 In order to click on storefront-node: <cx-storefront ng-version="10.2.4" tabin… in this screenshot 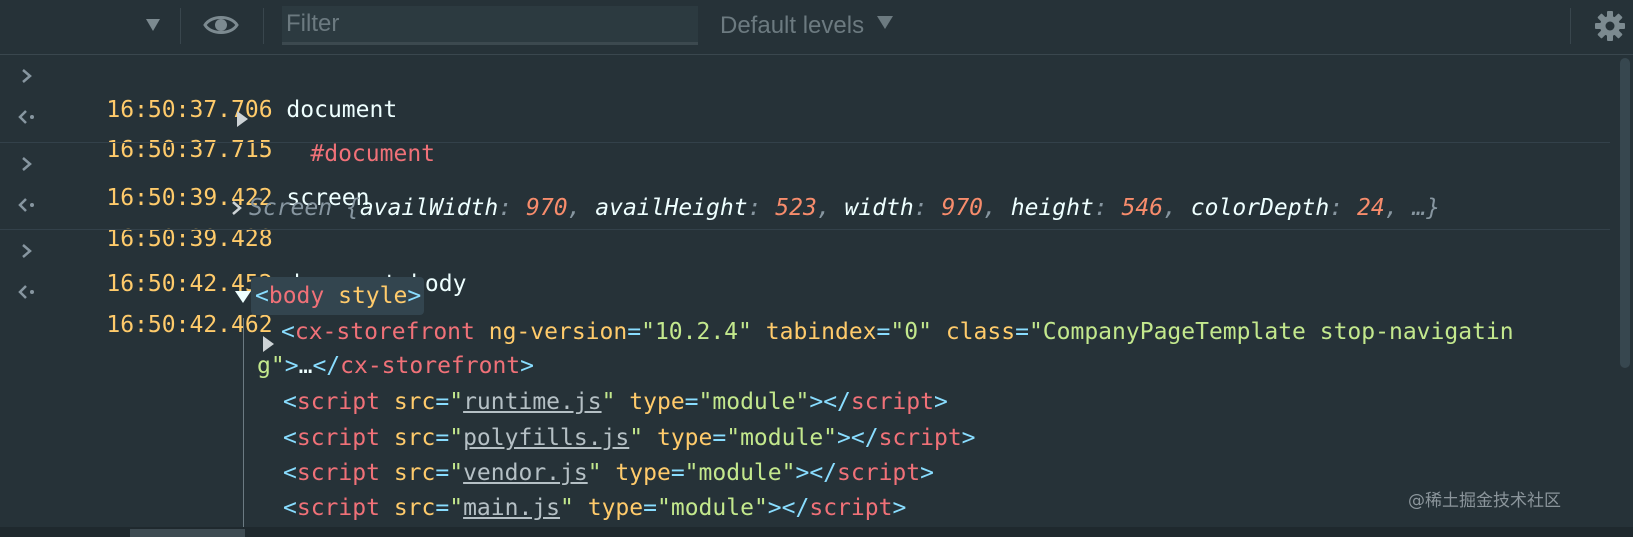, I will do `click(897, 332)`.